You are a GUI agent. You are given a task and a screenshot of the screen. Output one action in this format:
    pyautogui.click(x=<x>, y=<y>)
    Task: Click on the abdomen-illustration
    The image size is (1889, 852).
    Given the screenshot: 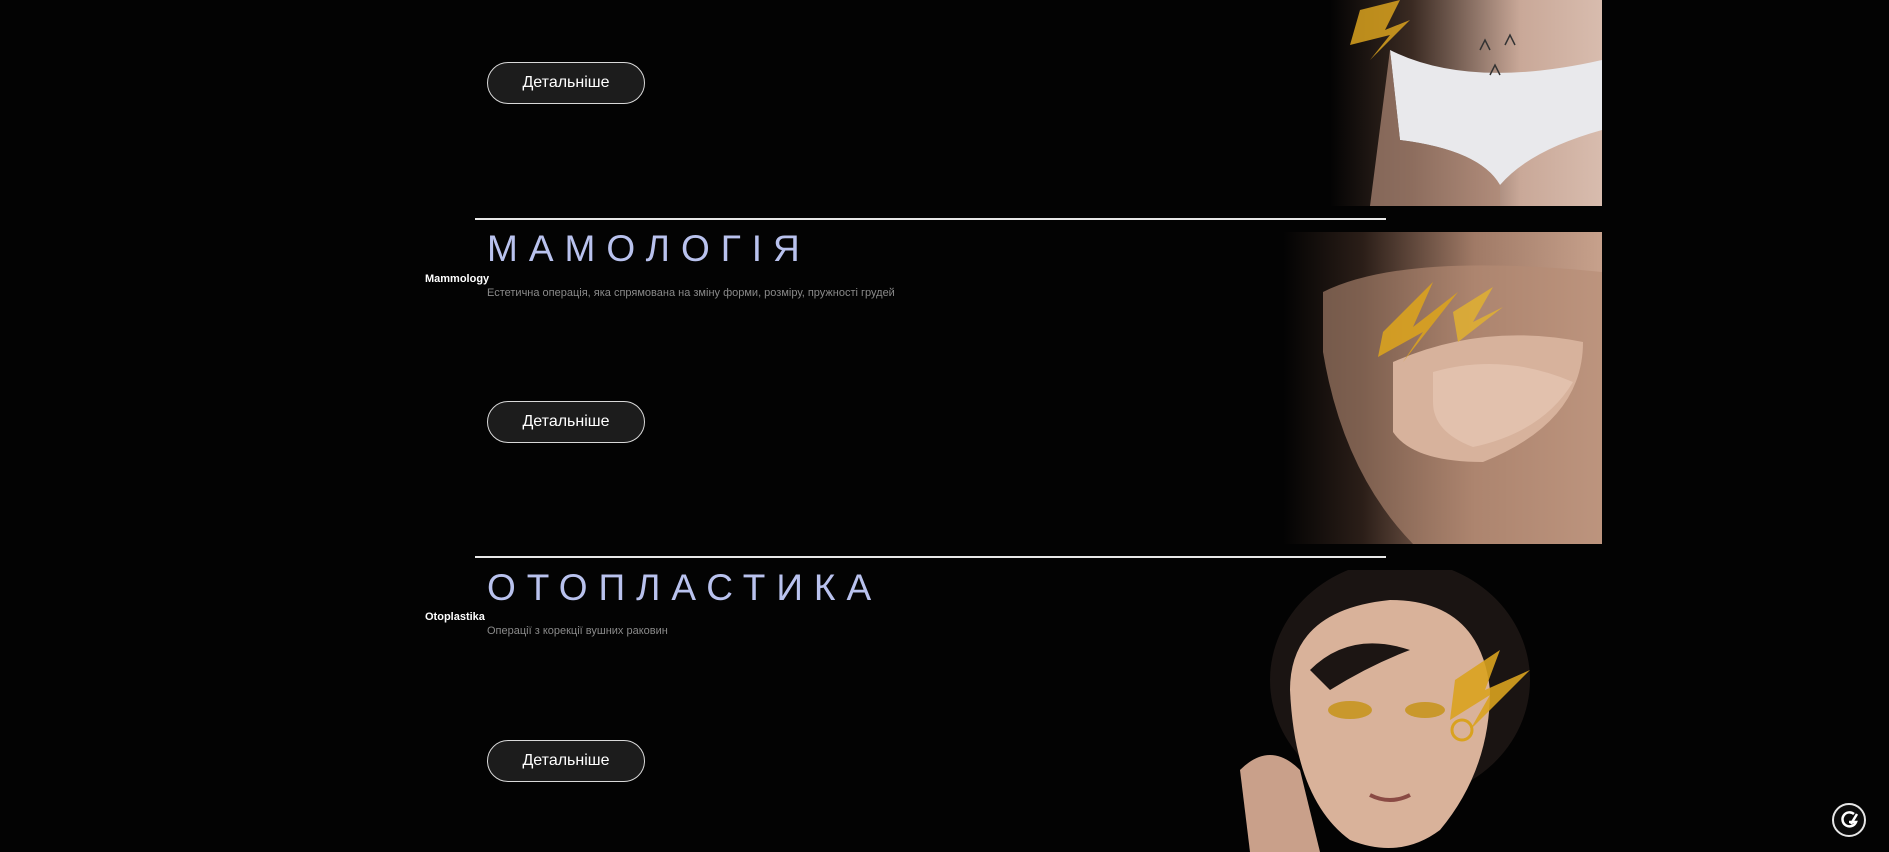 What is the action you would take?
    pyautogui.click(x=1466, y=103)
    